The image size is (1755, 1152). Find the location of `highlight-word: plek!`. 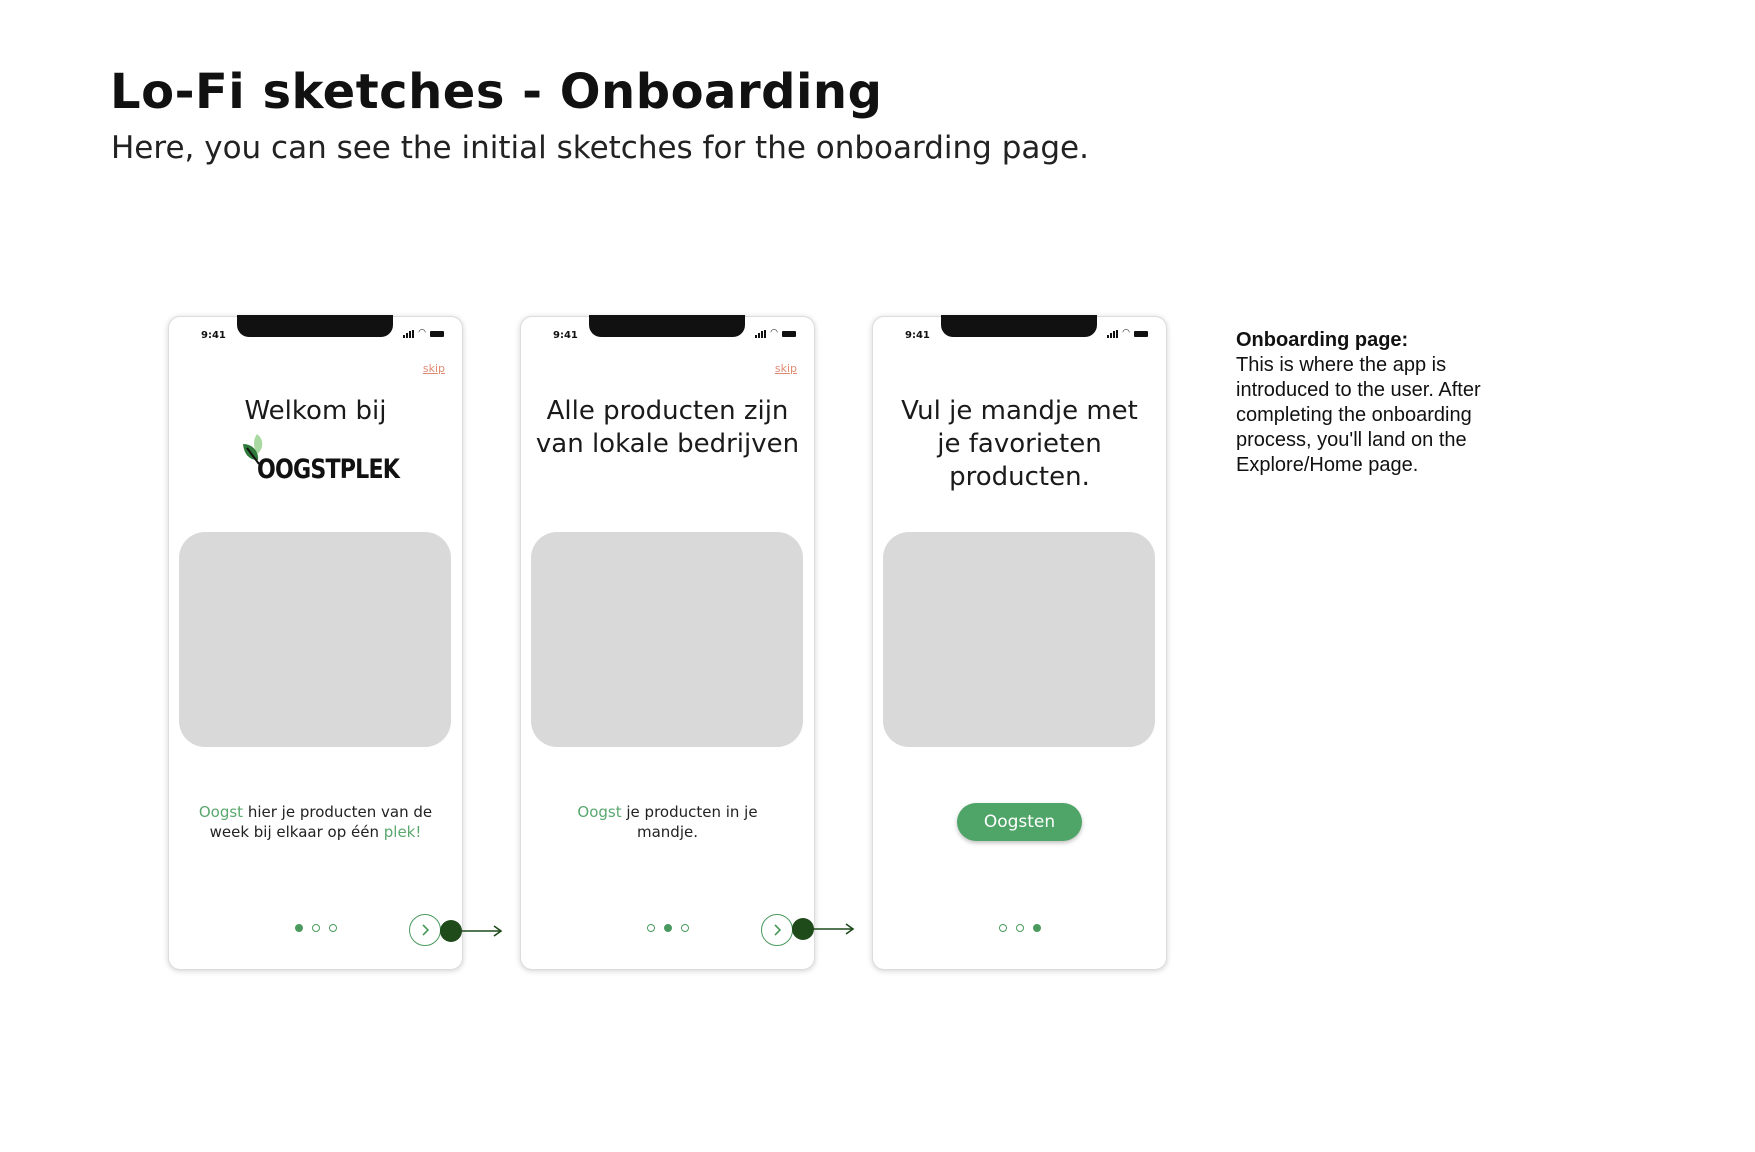

highlight-word: plek! is located at coordinates (402, 832).